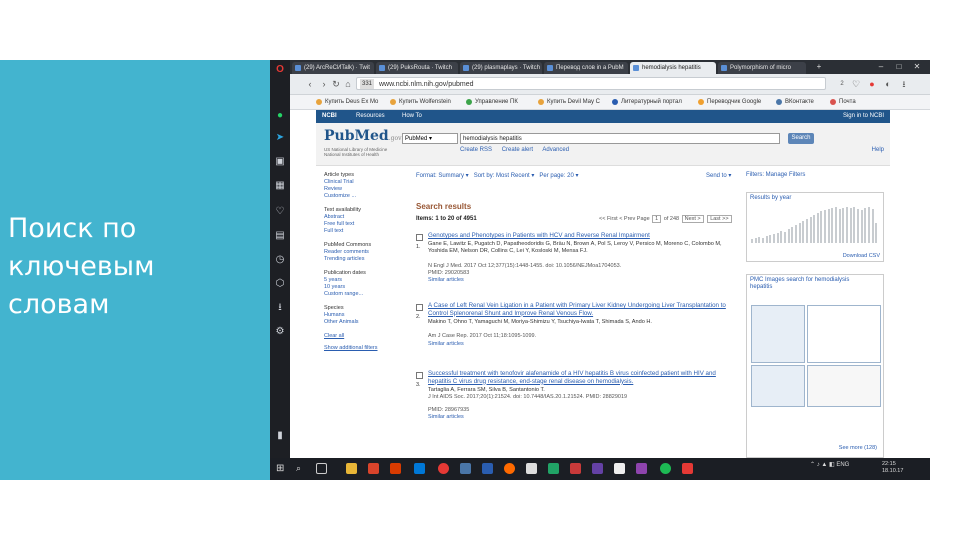 The width and height of the screenshot is (960, 540). Describe the element at coordinates (501, 68) in the screenshot. I see `tab: (29) plasmaplays · Twitch` at that location.